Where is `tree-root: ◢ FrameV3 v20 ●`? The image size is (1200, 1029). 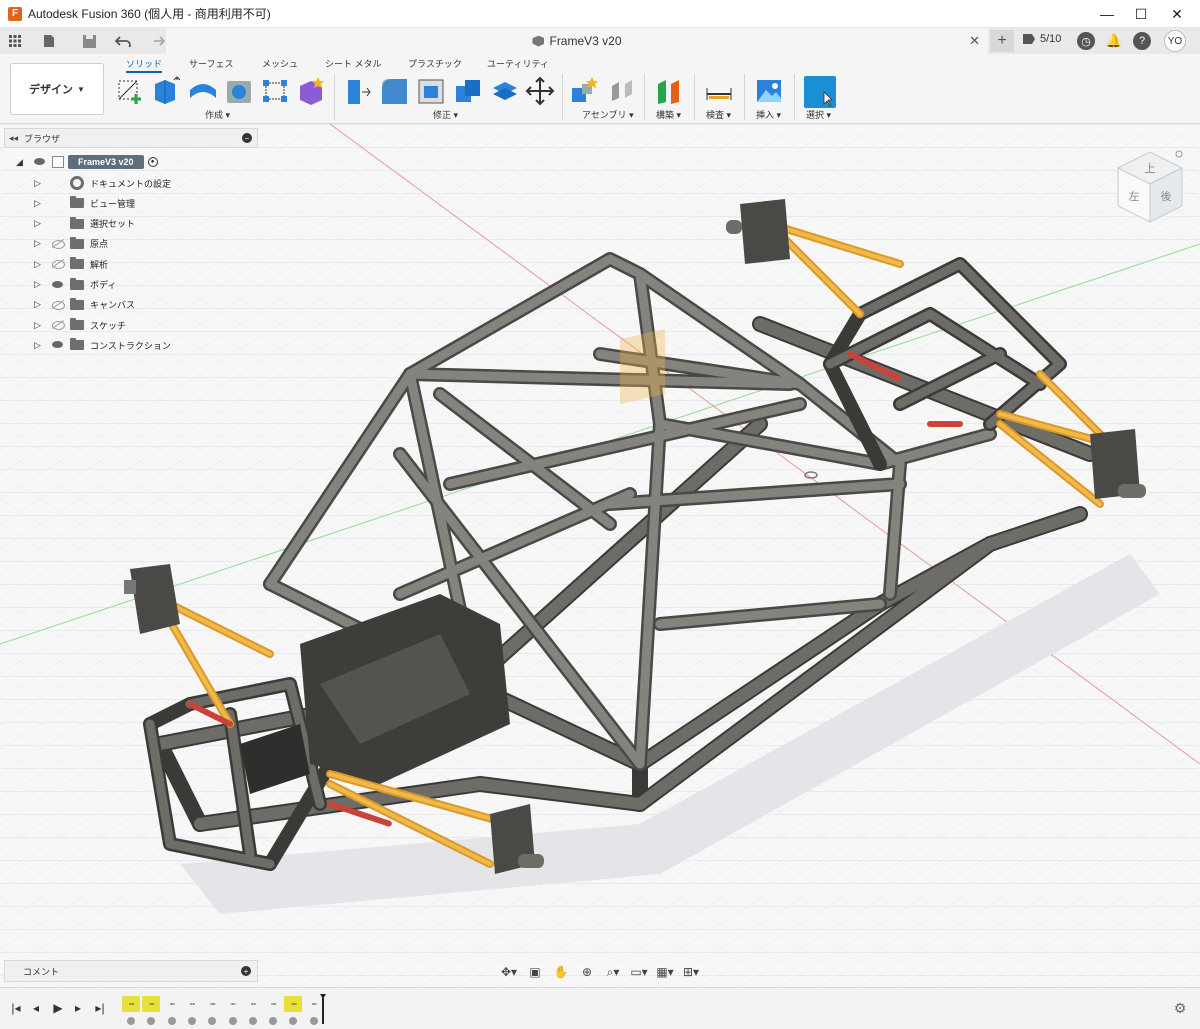
tree-root: ◢ FrameV3 v20 ● is located at coordinates (87, 162).